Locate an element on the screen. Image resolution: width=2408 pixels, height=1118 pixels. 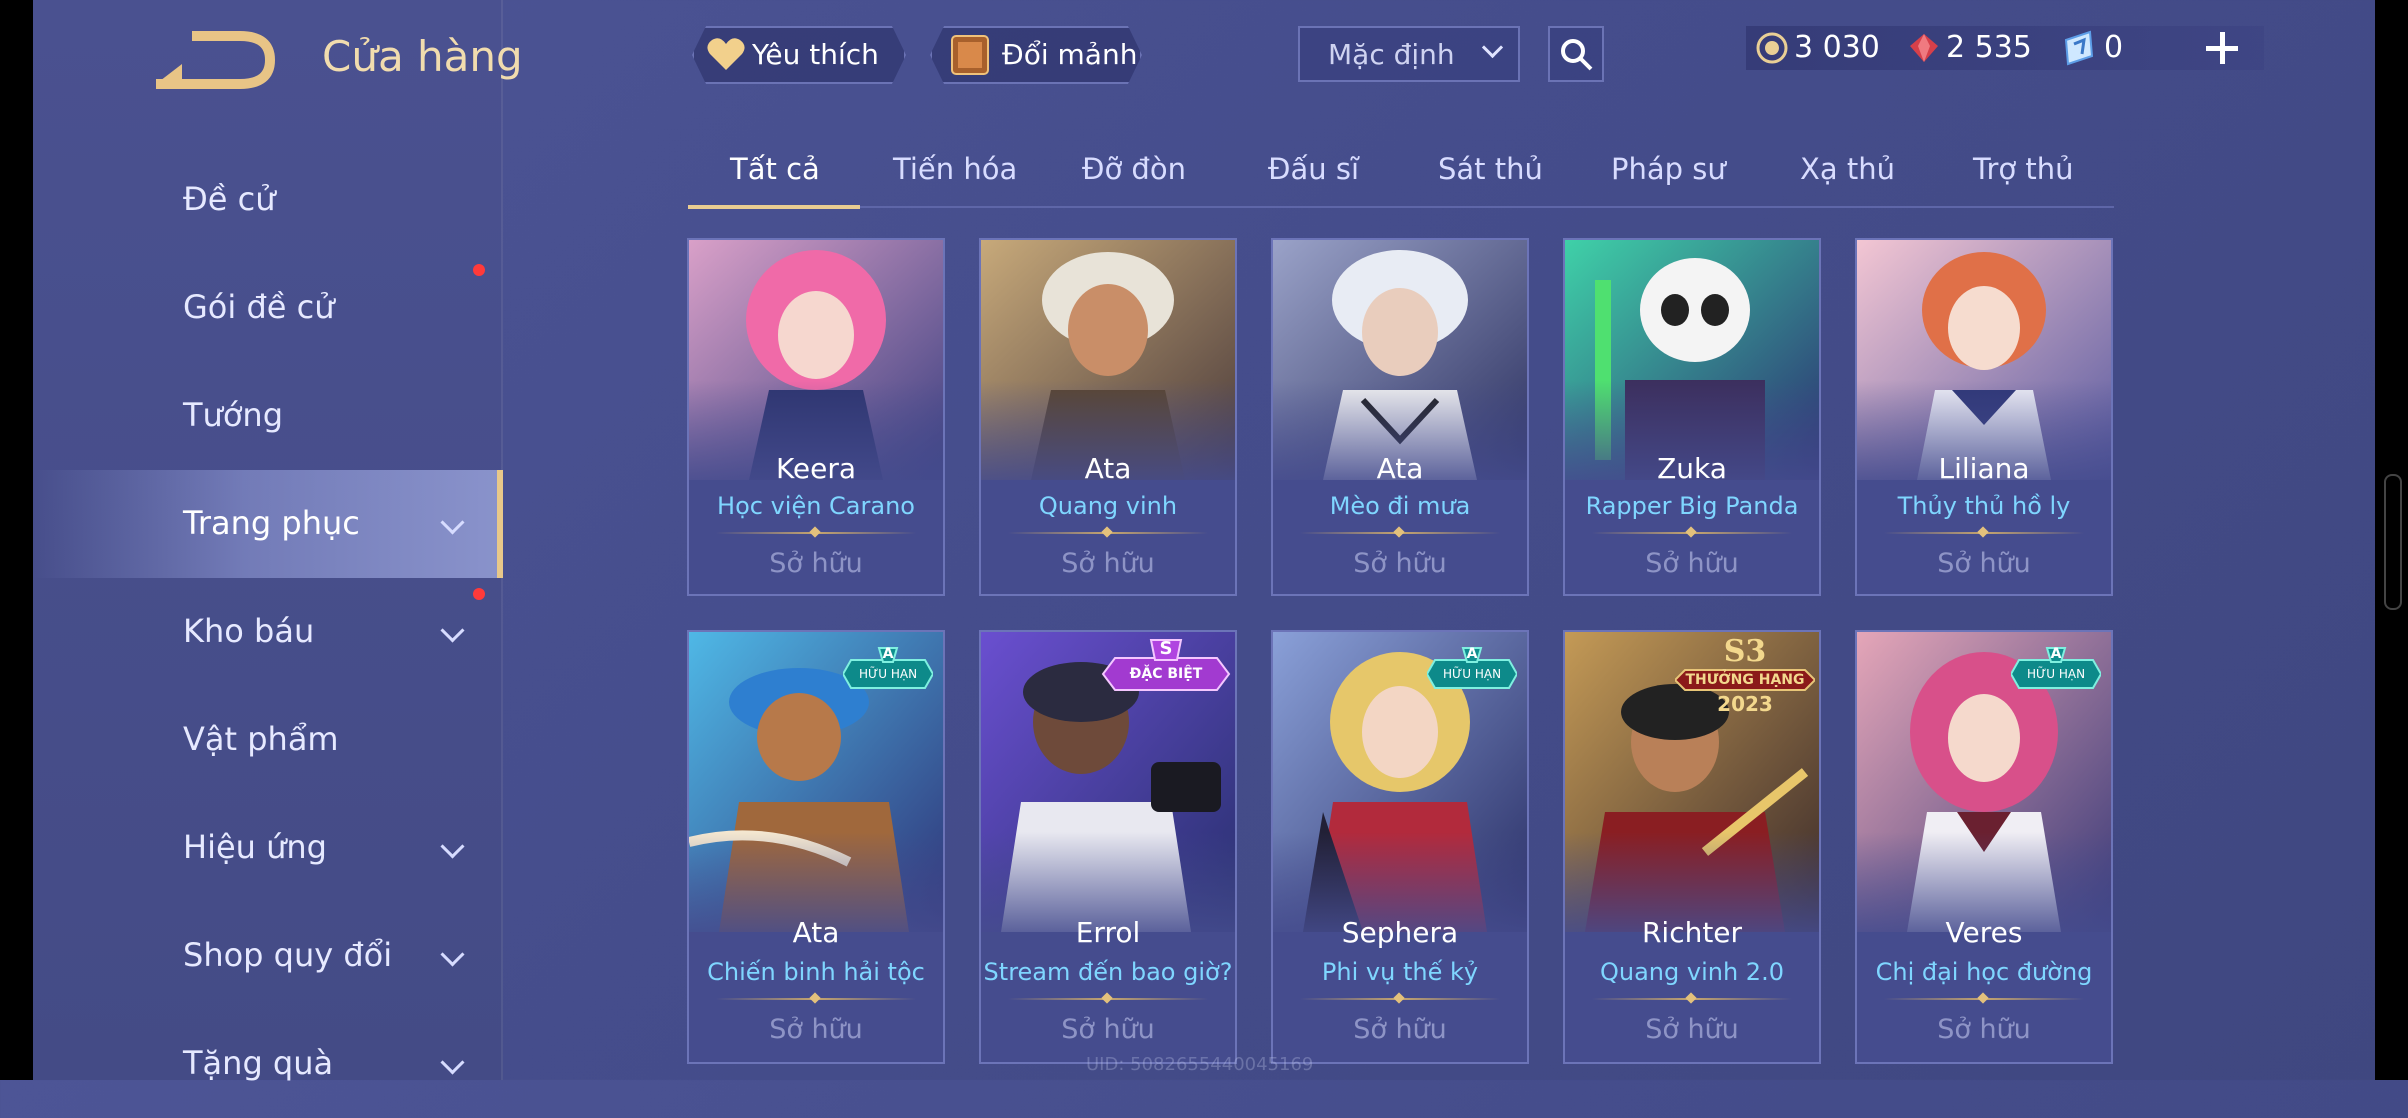
sidebar-item-gifts: Tặng quà is located at coordinates (268, 1064).